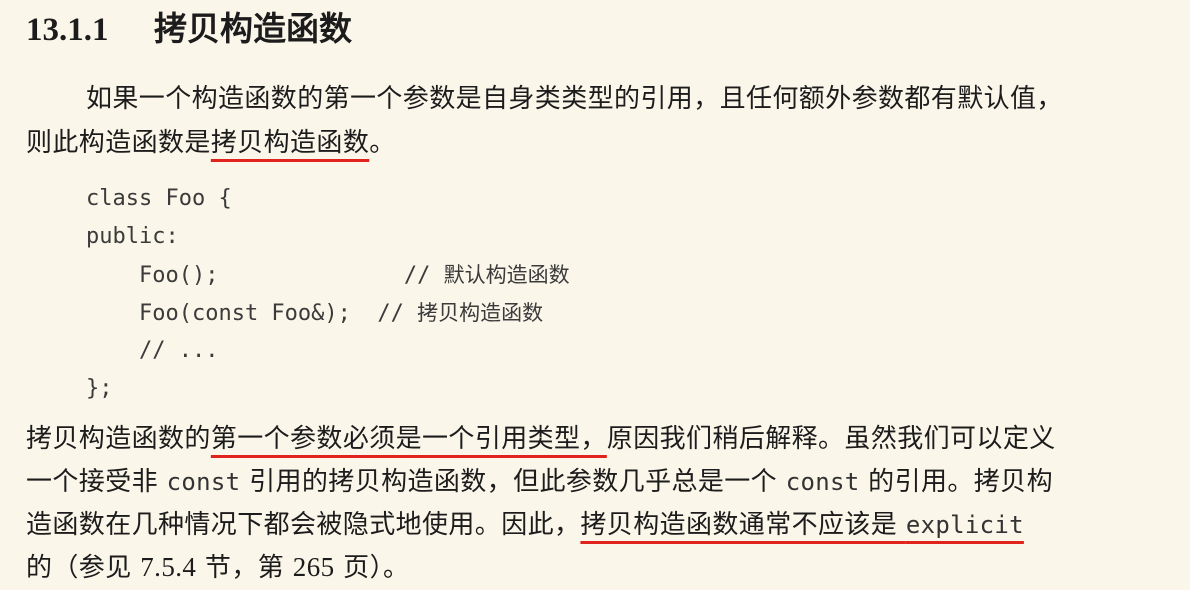 This screenshot has width=1190, height=590. What do you see at coordinates (265, 275) in the screenshot?
I see `code-text: Foo(); //` at bounding box center [265, 275].